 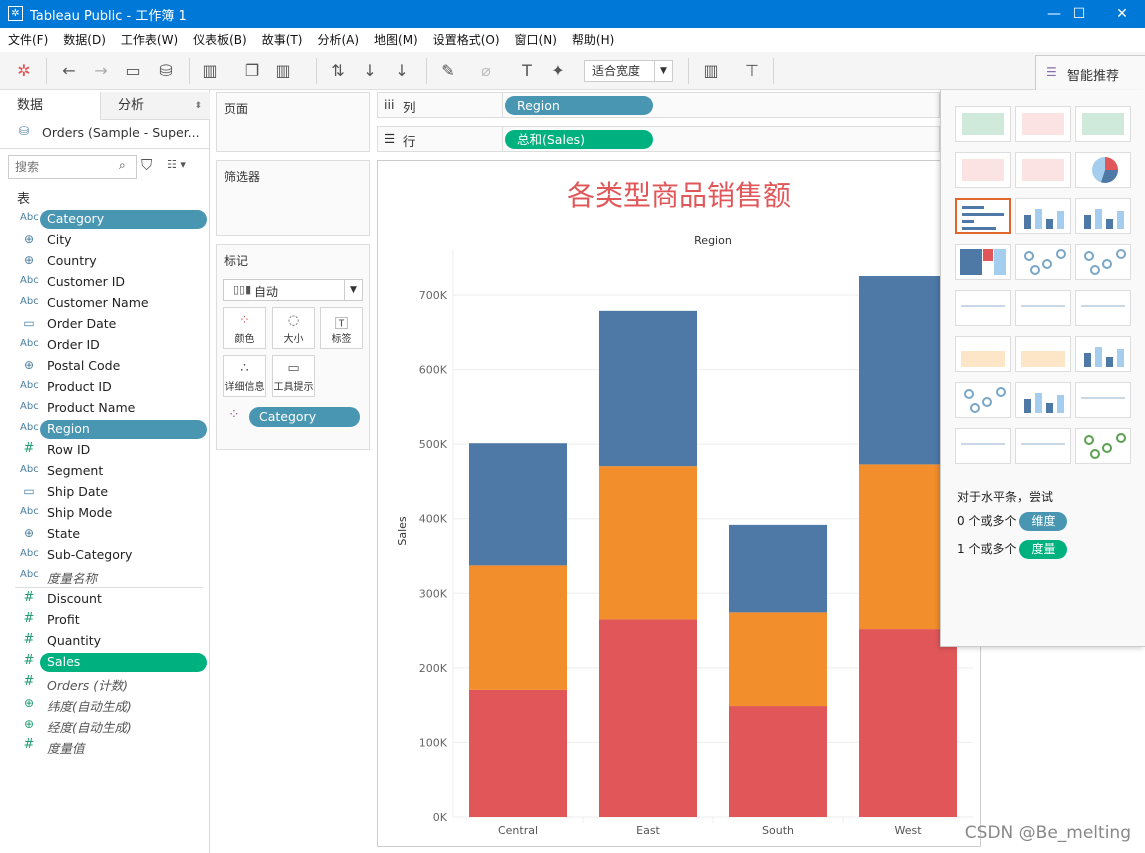 I want to click on filters-card: 筛选器, so click(x=293, y=198).